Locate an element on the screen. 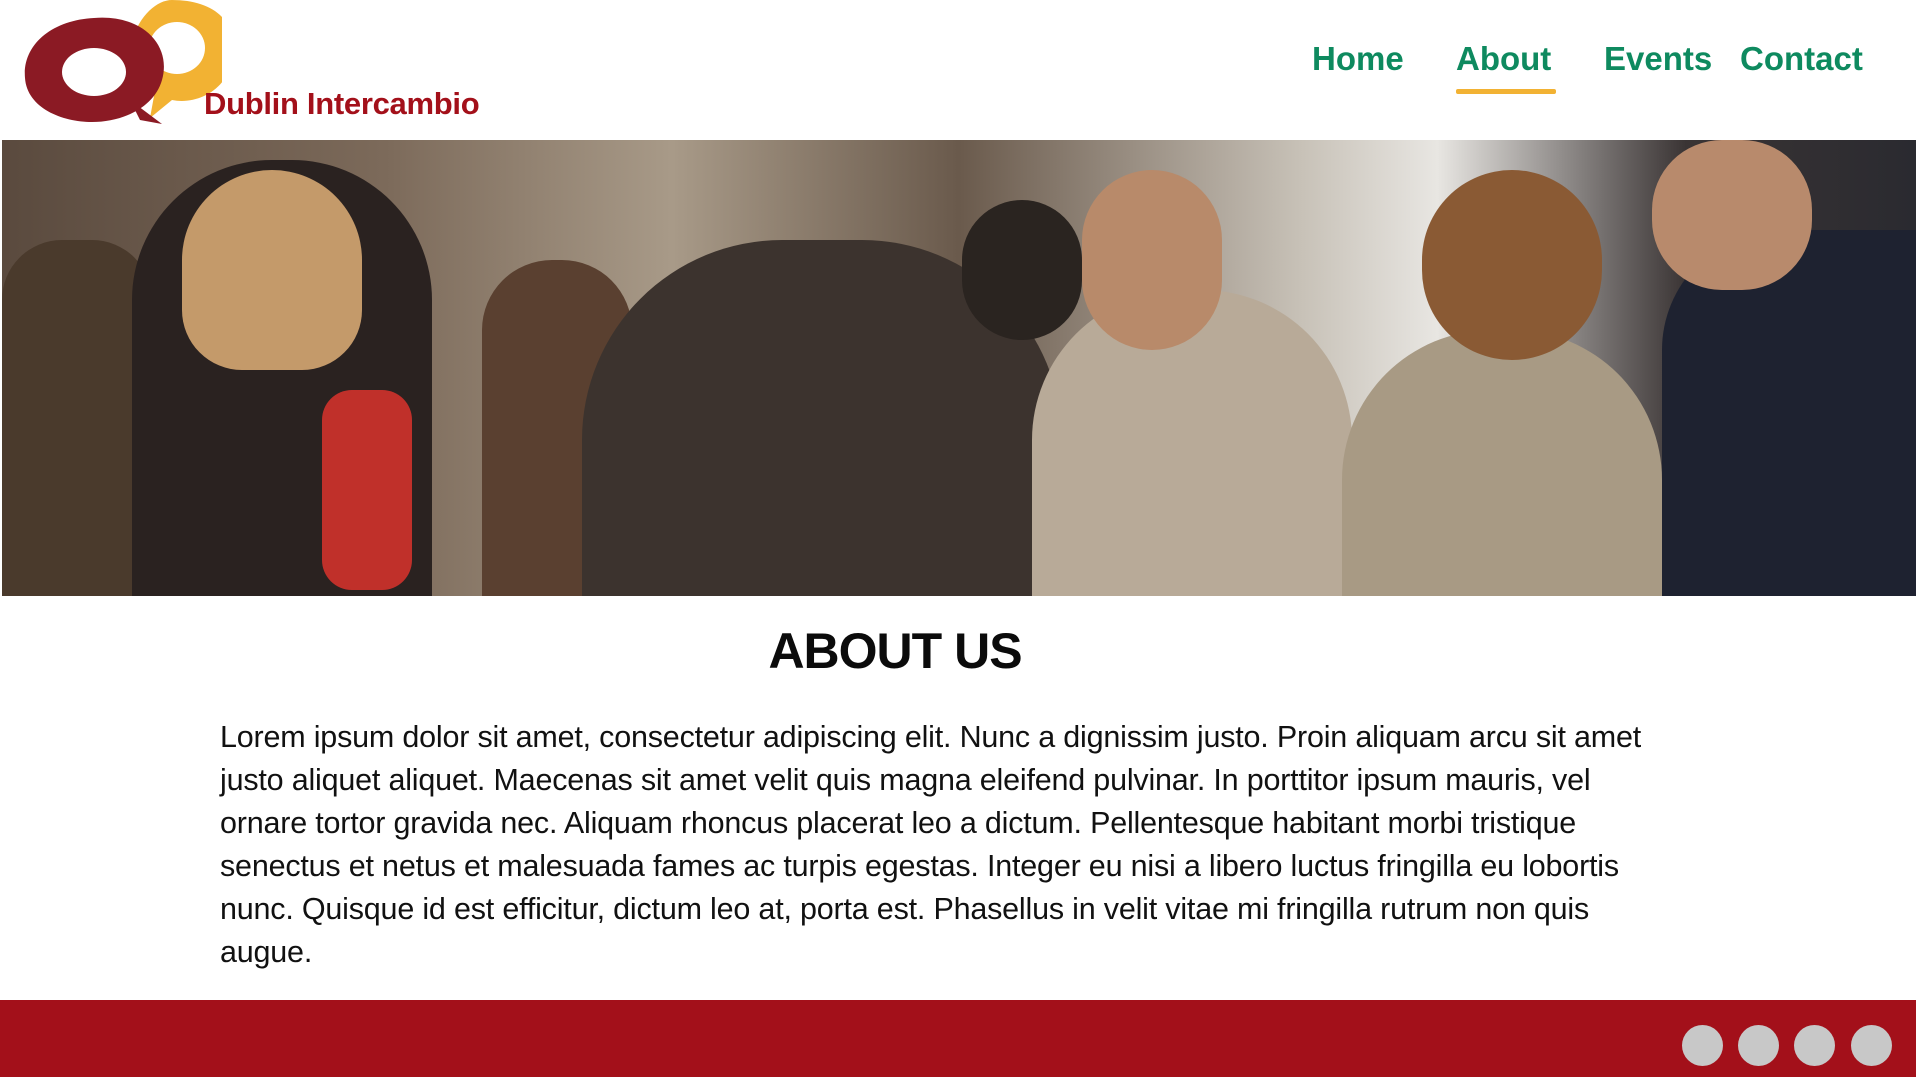 Image resolution: width=1916 pixels, height=1077 pixels. page-title: ABOUT US is located at coordinates (895, 651).